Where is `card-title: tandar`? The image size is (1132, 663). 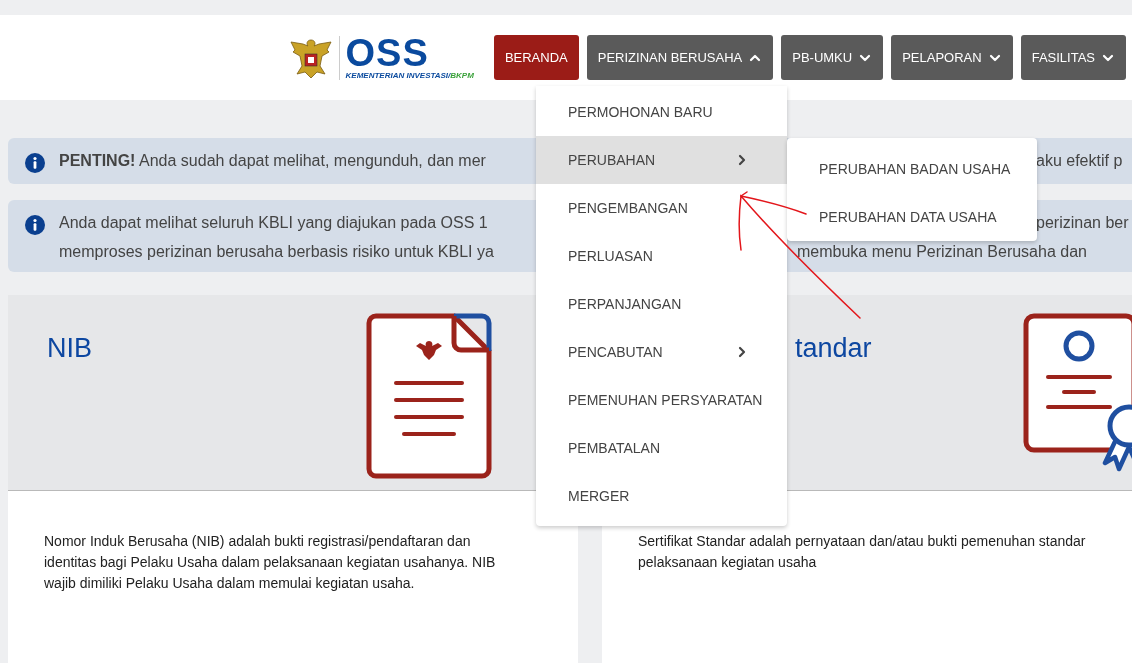 card-title: tandar is located at coordinates (833, 349).